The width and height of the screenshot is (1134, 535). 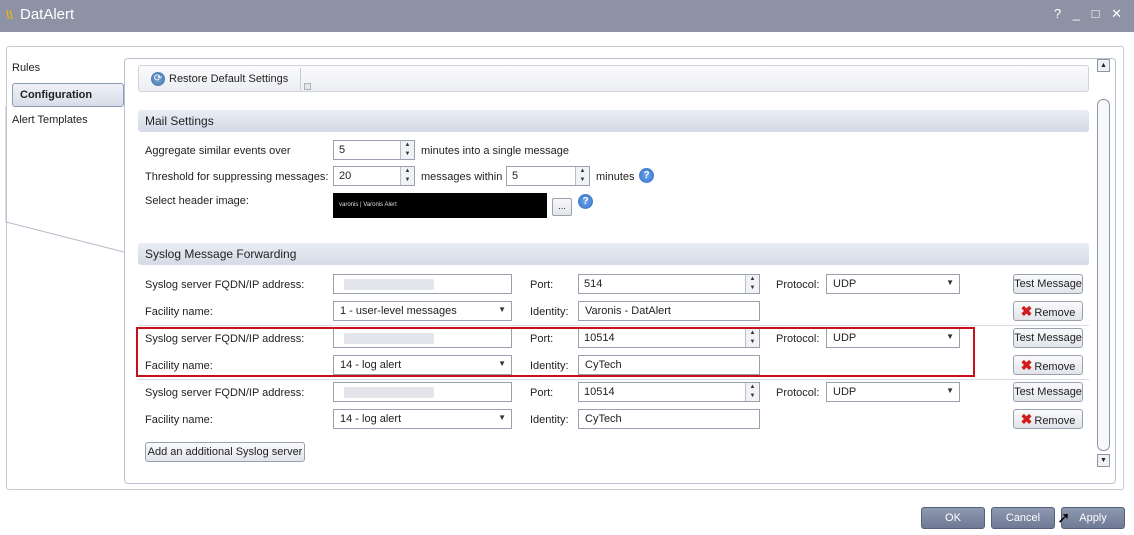 I want to click on app-logo-icon: \\, so click(x=9, y=15).